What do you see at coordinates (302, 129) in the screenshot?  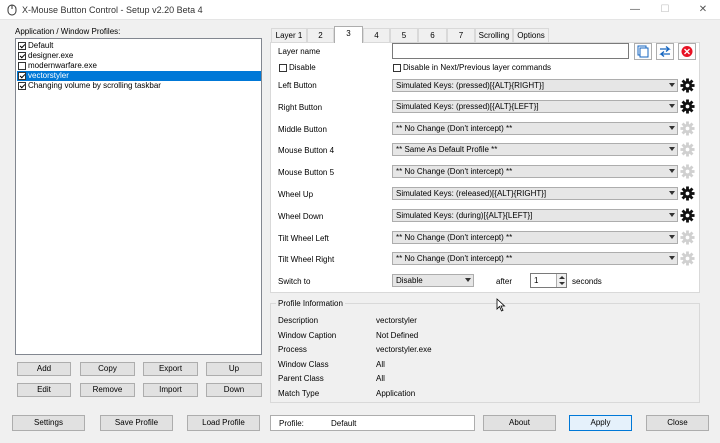 I see `middle-button-label: Middle Button` at bounding box center [302, 129].